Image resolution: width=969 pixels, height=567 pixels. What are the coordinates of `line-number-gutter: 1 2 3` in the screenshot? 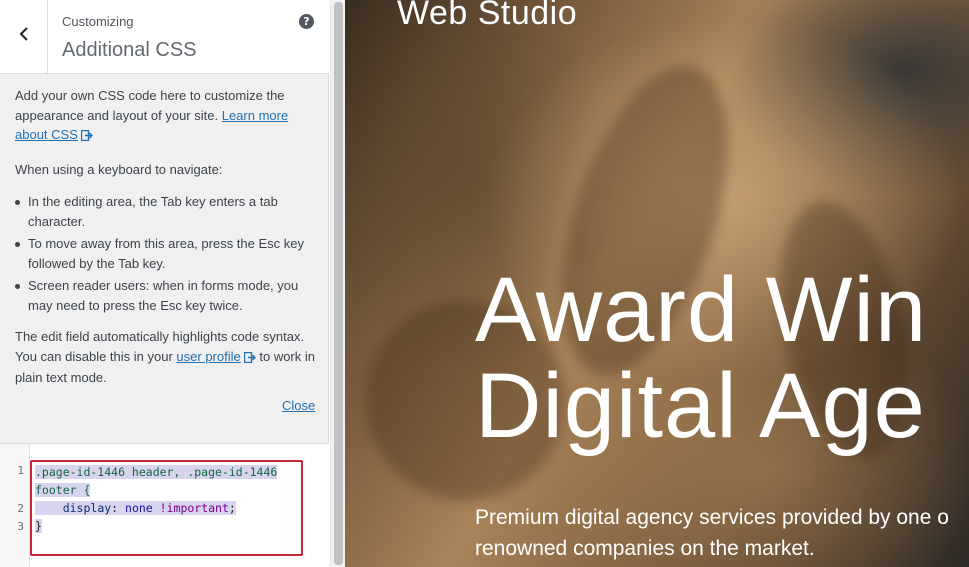 It's located at (15, 505).